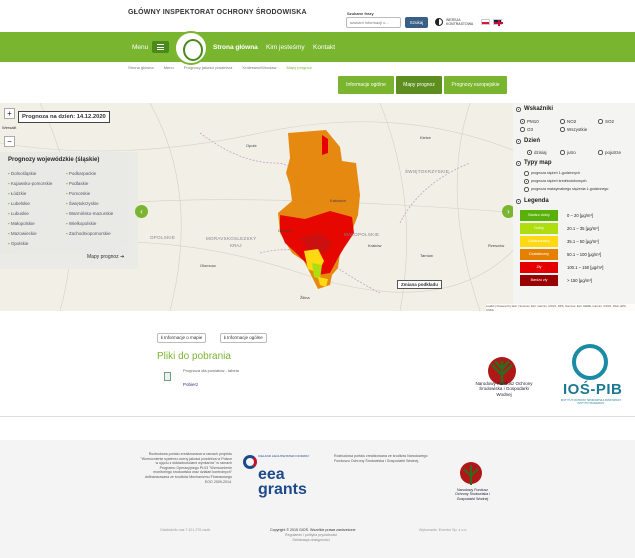  I want to click on ios-logo-icon, so click(590, 362).